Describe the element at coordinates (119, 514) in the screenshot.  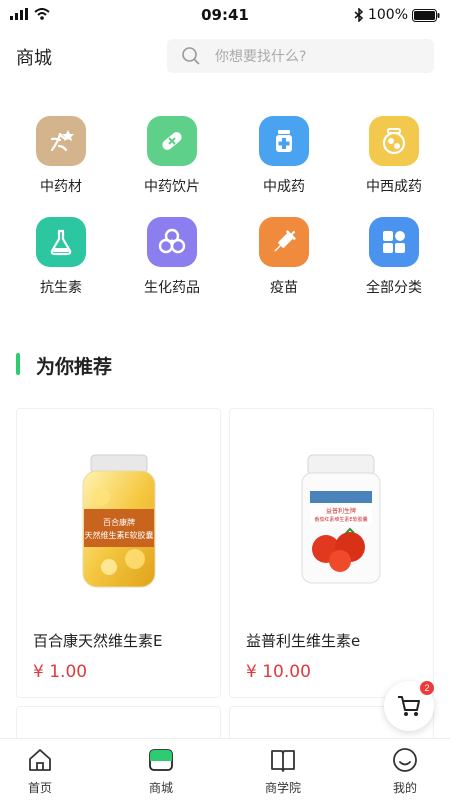
I see `product-image: 百合康牌 天然维生素E软胶囊` at that location.